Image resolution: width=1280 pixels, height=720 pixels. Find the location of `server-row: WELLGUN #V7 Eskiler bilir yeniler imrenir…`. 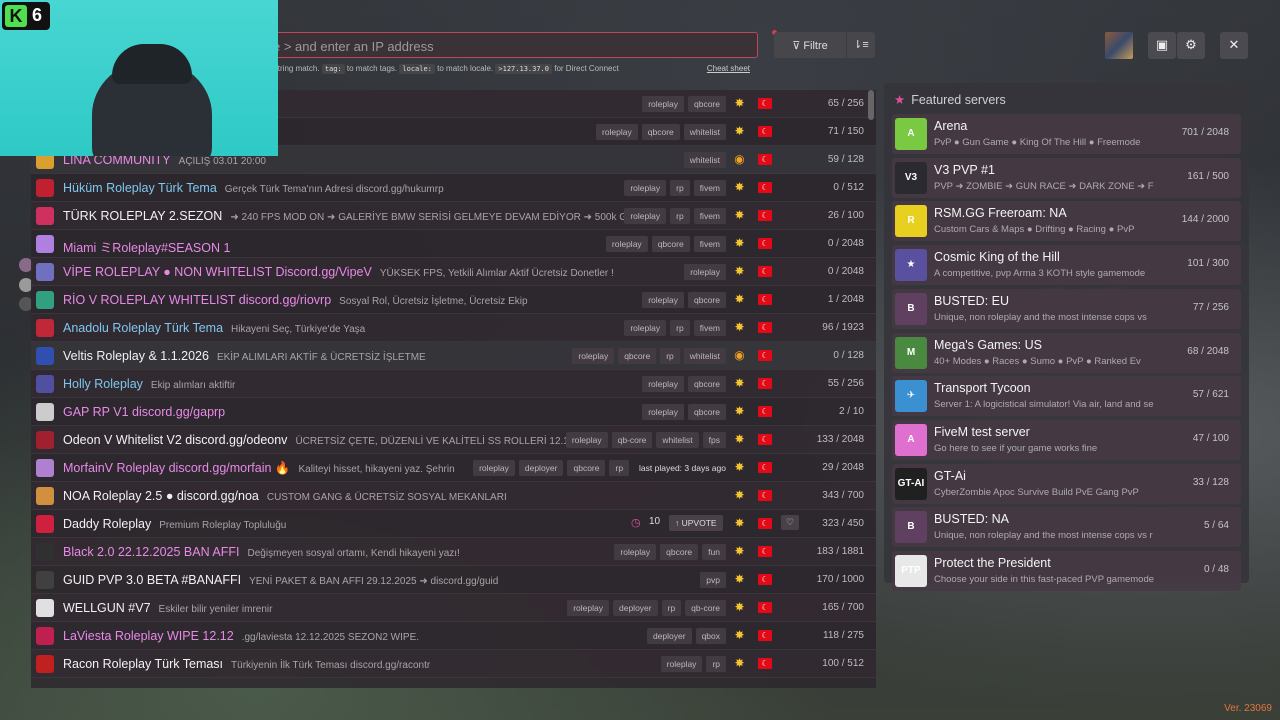

server-row: WELLGUN #V7 Eskiler bilir yeniler imrenir… is located at coordinates (453, 608).